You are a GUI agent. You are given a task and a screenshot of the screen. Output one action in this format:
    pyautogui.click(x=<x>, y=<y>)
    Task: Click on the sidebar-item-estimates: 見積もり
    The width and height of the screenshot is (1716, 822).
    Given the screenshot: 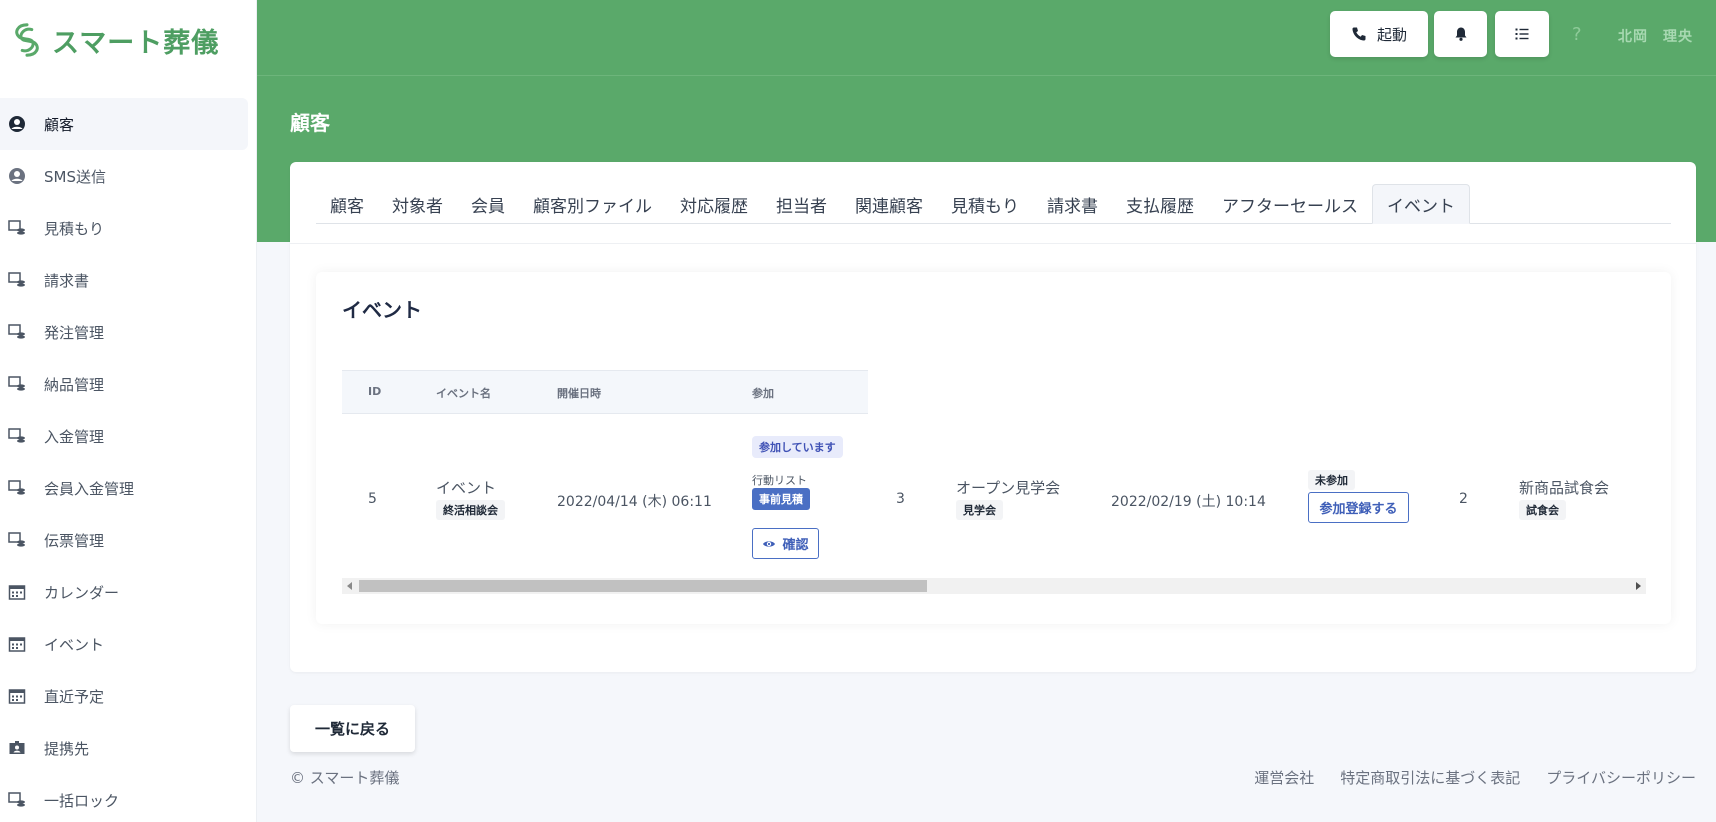 What is the action you would take?
    pyautogui.click(x=124, y=228)
    